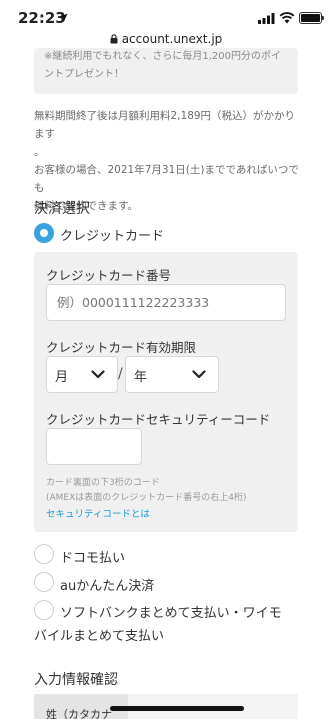 This screenshot has height=719, width=332. I want to click on softbank-option-label: ソフトバンクまとめて支払い・ワイモ, so click(171, 611).